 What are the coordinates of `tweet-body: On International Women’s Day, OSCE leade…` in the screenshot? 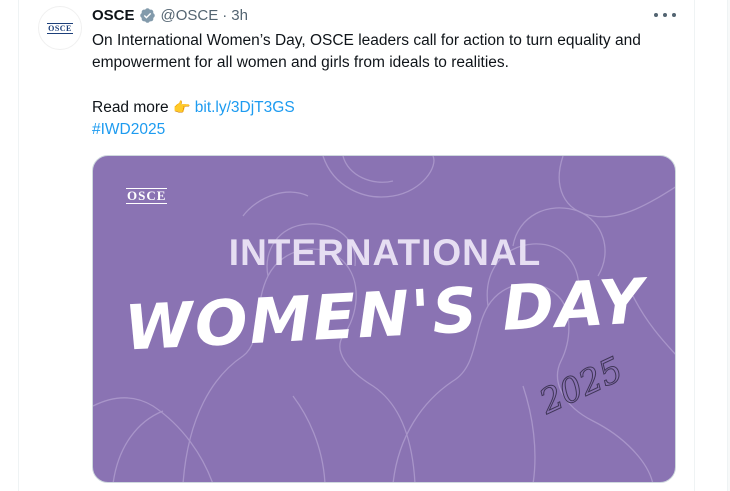 It's located at (366, 51).